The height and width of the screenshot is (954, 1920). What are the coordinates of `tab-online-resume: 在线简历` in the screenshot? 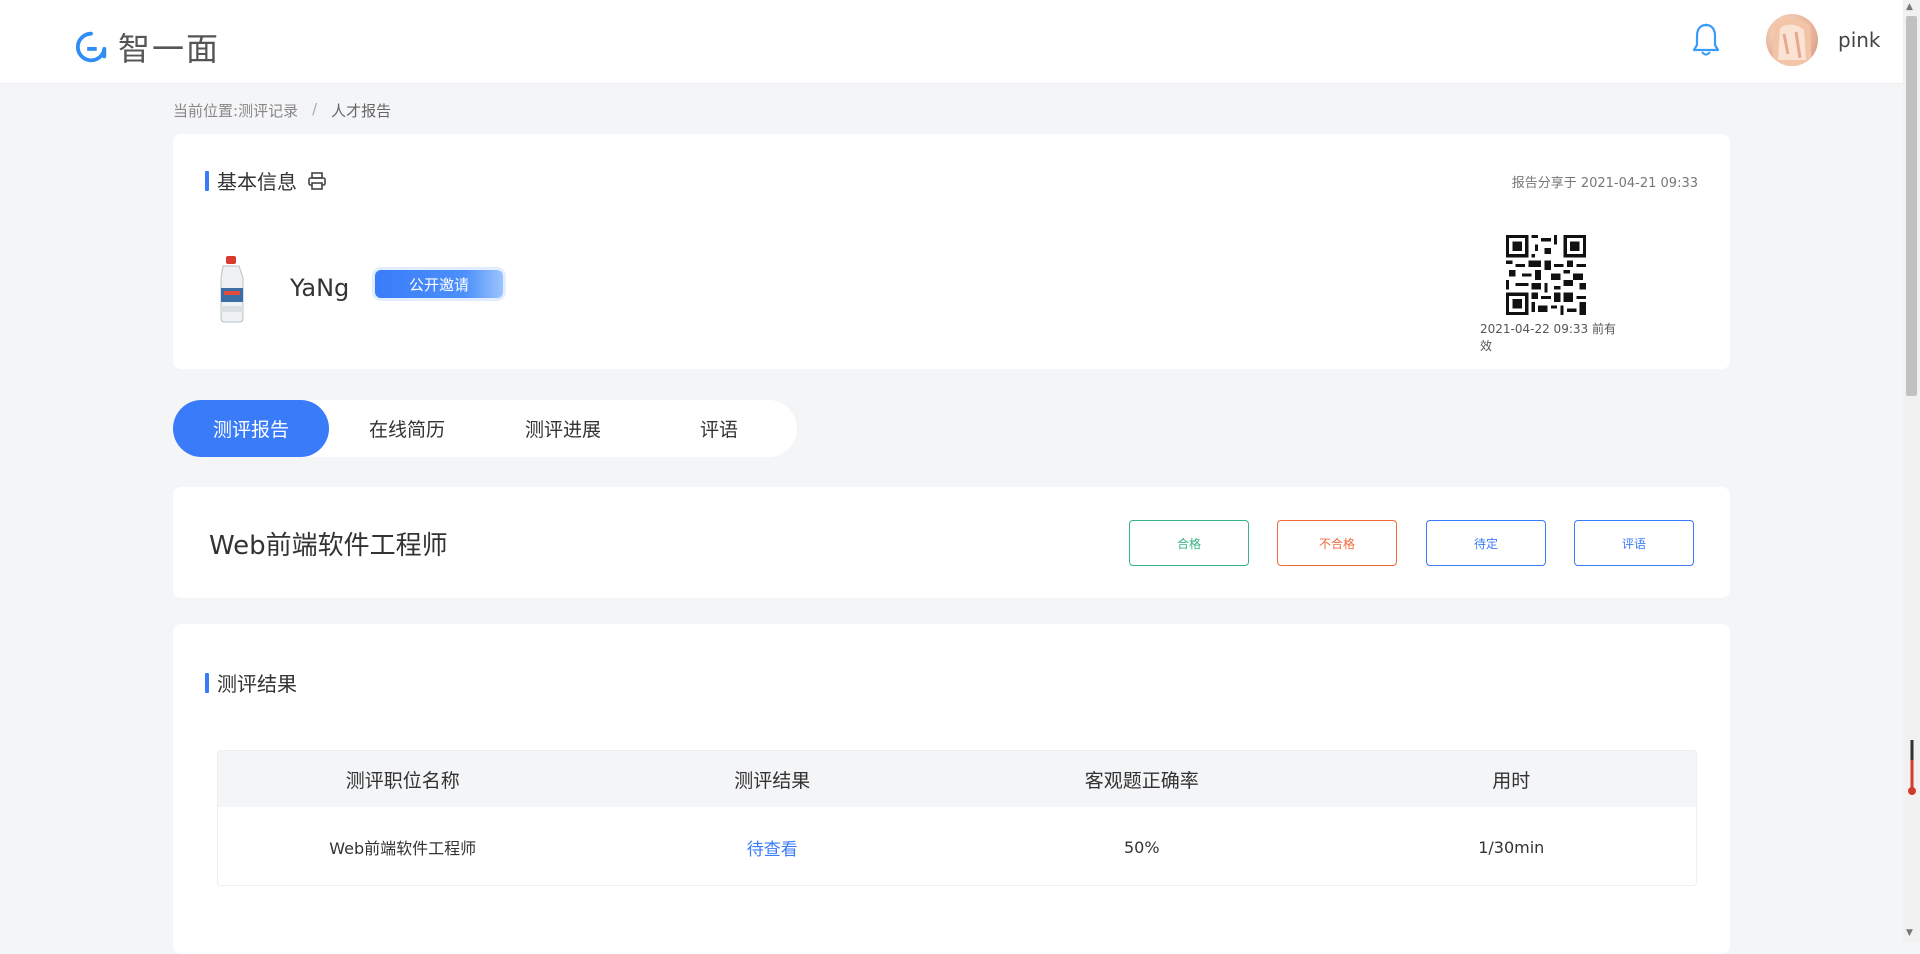 It's located at (407, 428).